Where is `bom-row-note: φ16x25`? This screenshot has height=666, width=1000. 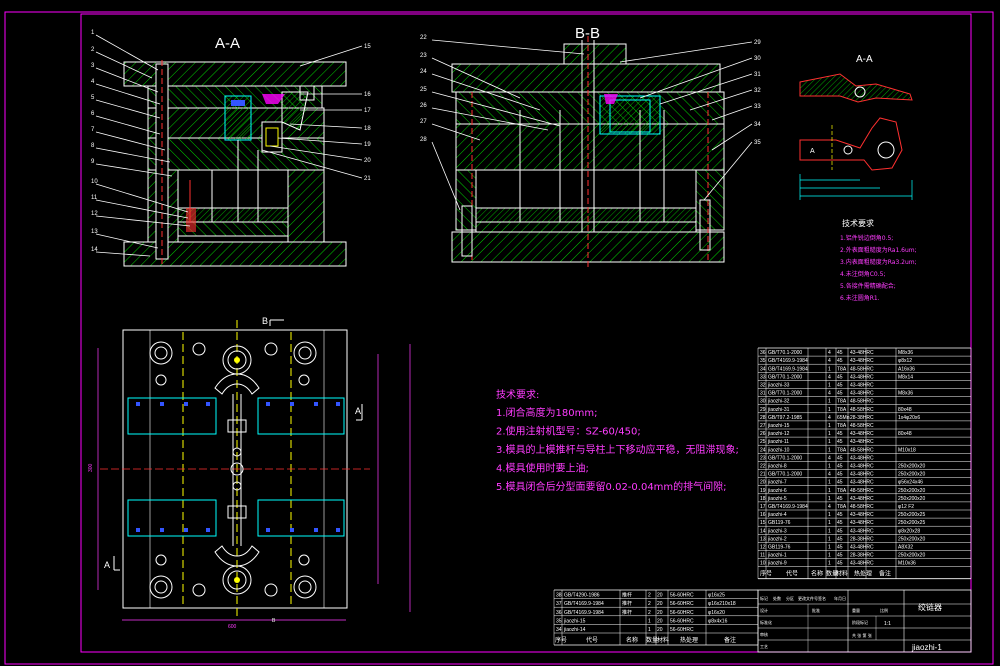
bom-row-note: φ16x25 is located at coordinates (716, 596).